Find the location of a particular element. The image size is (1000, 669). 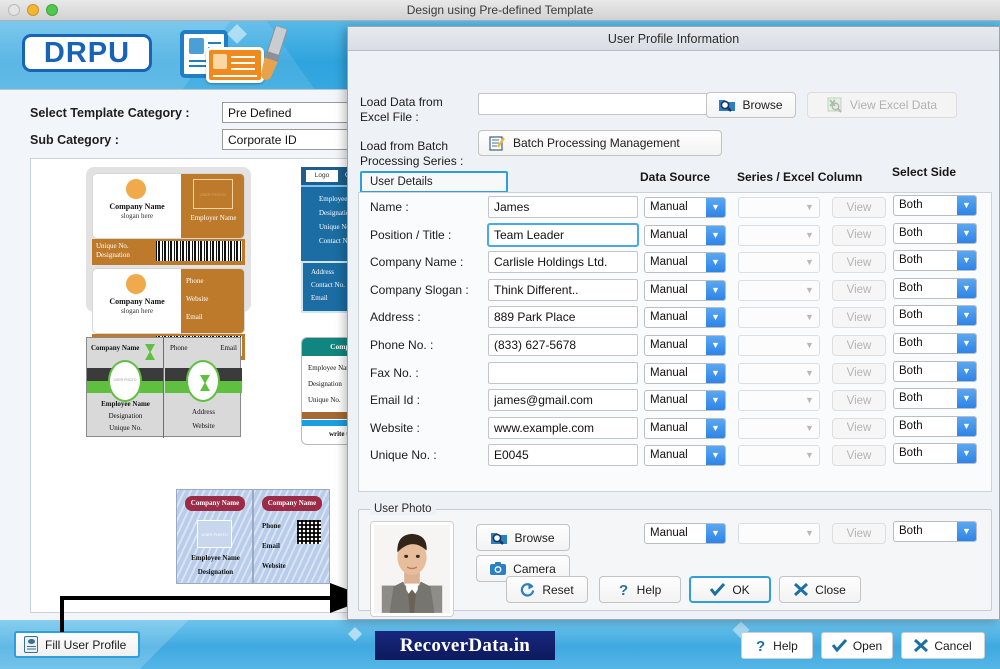

close-window-icon is located at coordinates (14, 10).